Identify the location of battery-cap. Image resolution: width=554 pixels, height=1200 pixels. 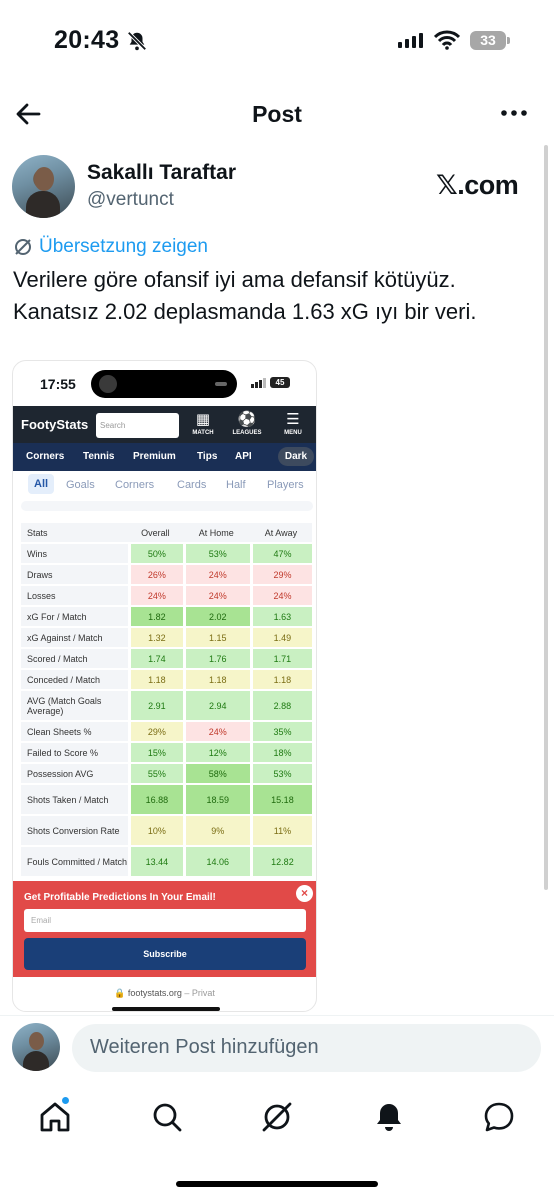
(508, 40).